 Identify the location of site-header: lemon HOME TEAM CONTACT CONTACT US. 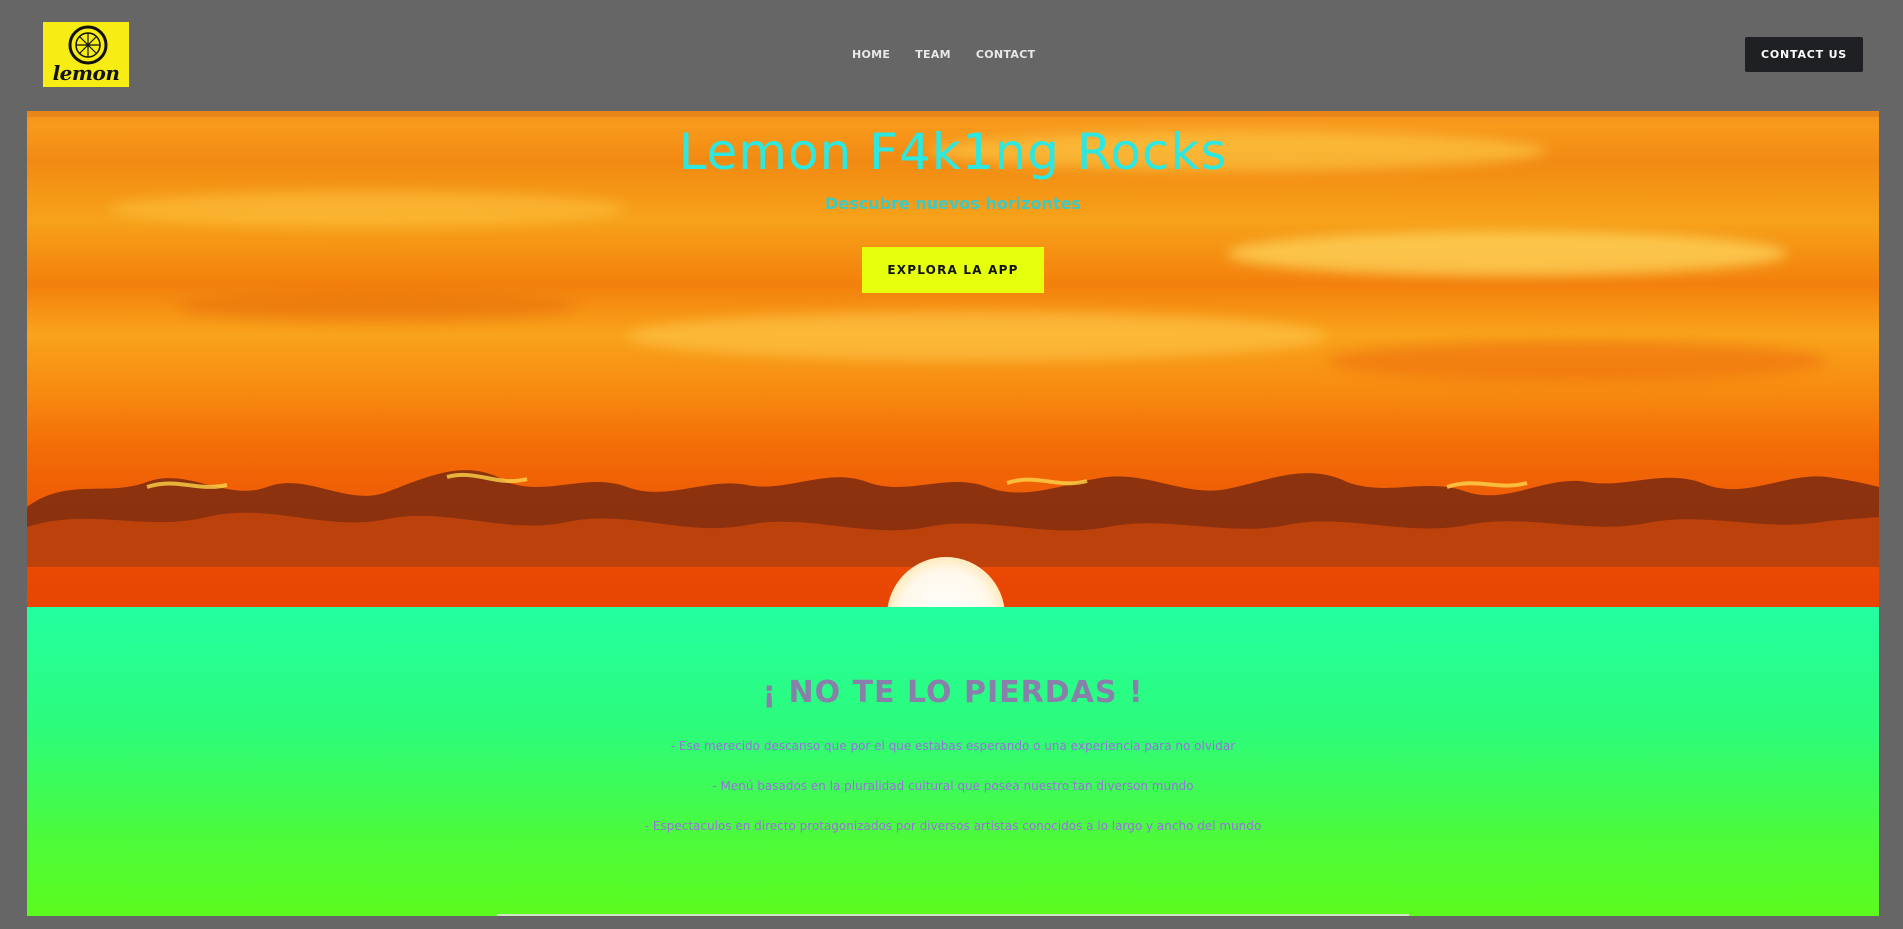
(951, 55).